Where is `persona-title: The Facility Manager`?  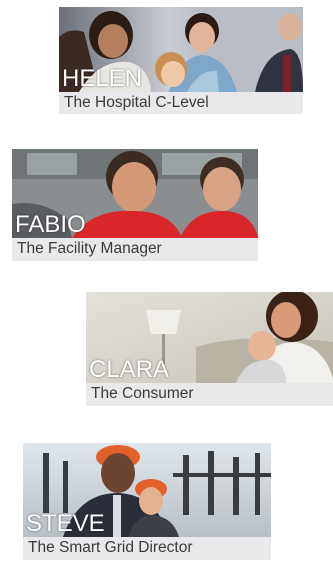
persona-title: The Facility Manager is located at coordinates (135, 249).